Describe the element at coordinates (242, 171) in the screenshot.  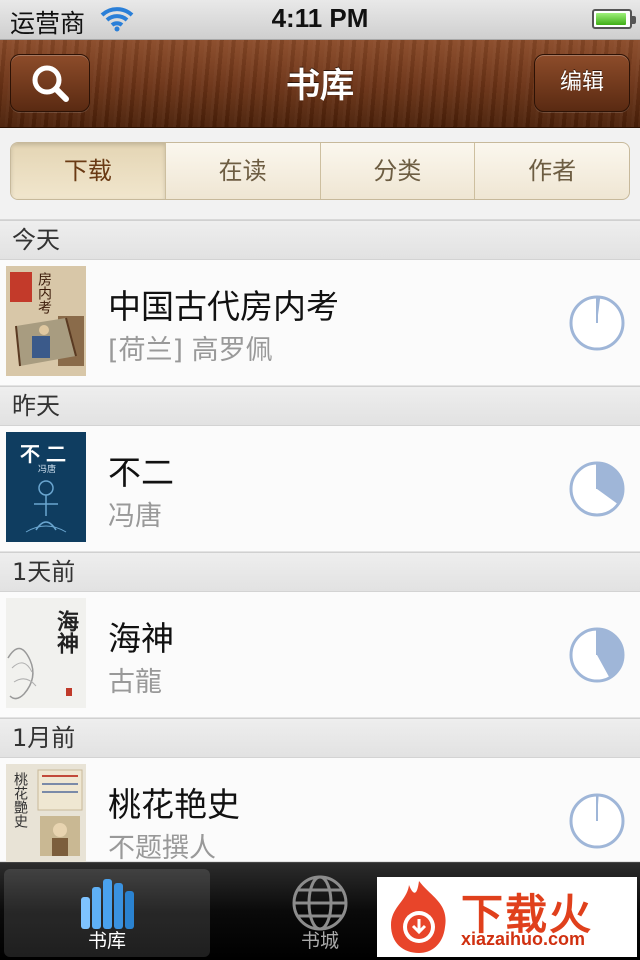
I see `segment-reading: 在读` at that location.